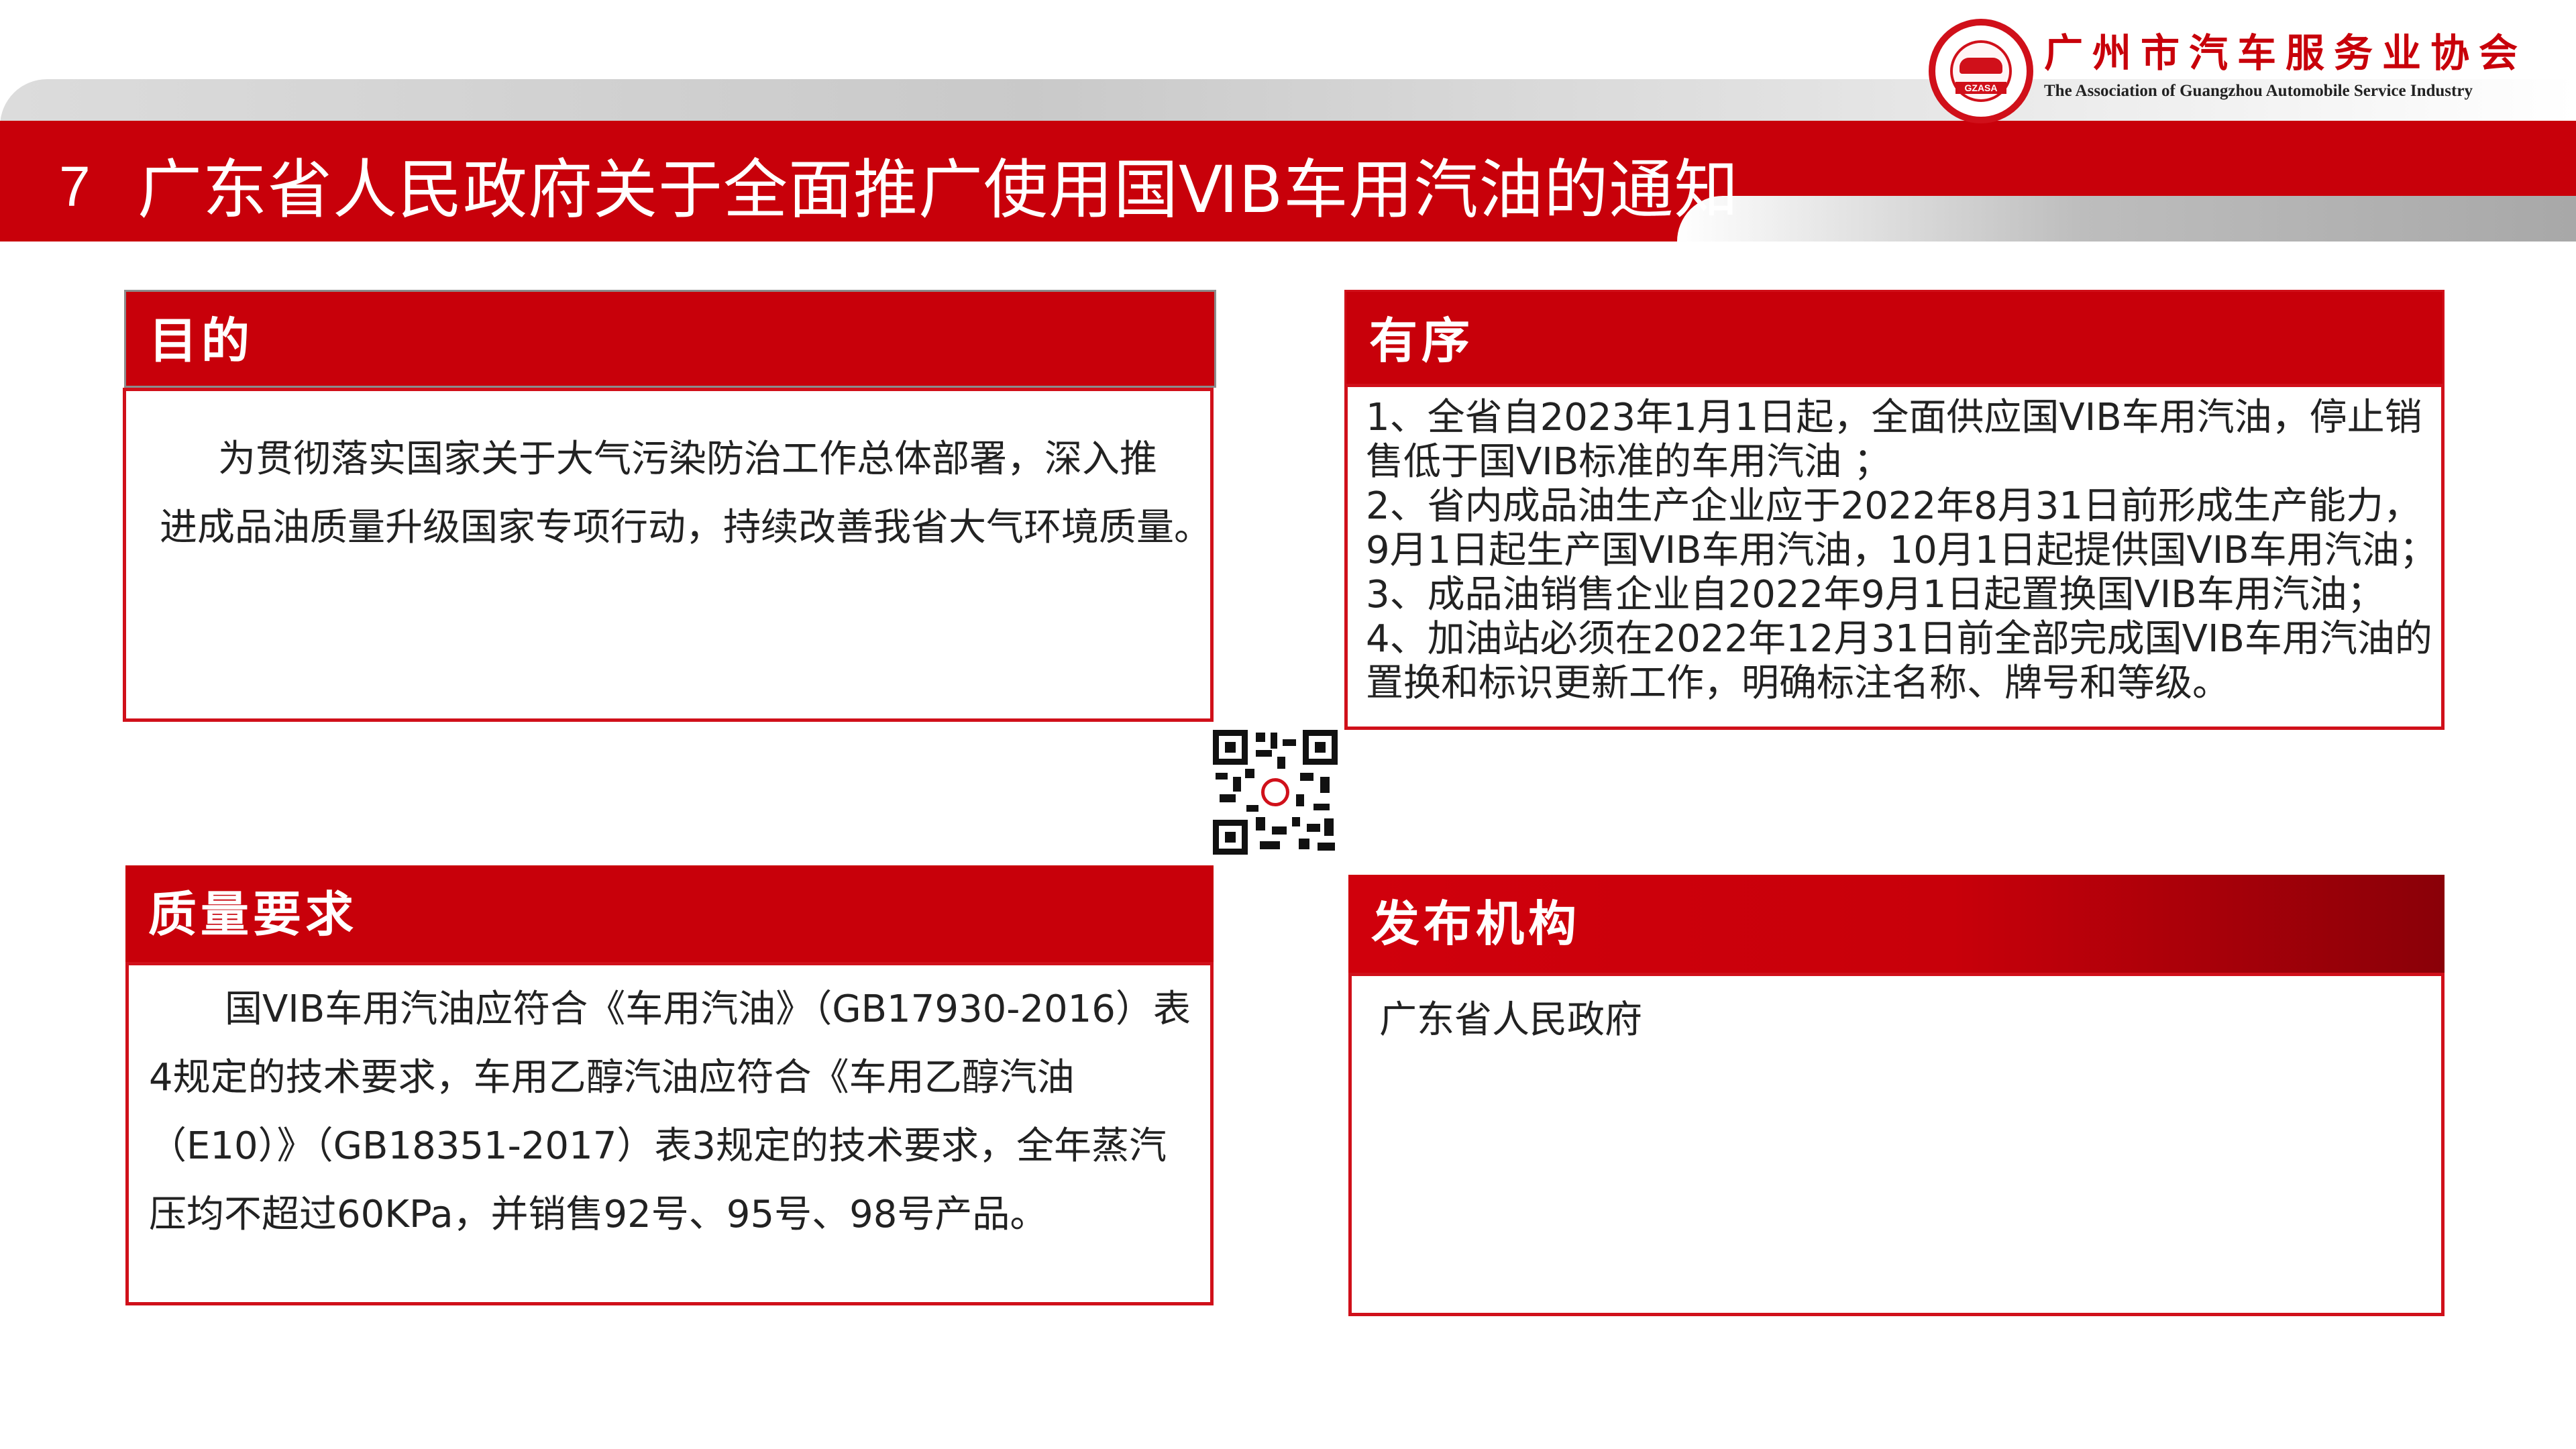 This screenshot has width=2576, height=1449. Describe the element at coordinates (1894, 417) in the screenshot. I see `order-line-1: 1、全省自2023年1月1日起，全面供应国VIB车用汽油，停止销` at that location.